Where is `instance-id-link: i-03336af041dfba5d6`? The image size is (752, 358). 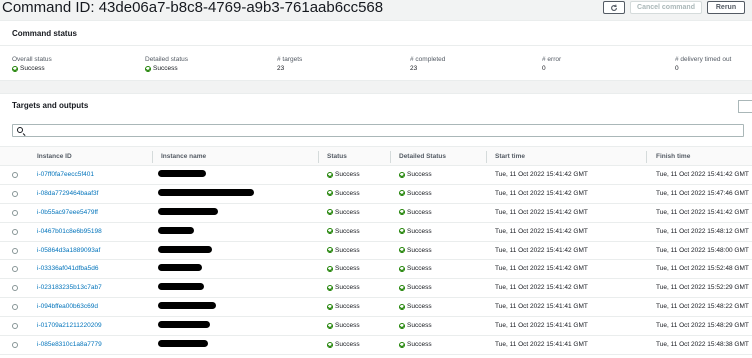 instance-id-link: i-03336af041dfba5d6 is located at coordinates (67, 268).